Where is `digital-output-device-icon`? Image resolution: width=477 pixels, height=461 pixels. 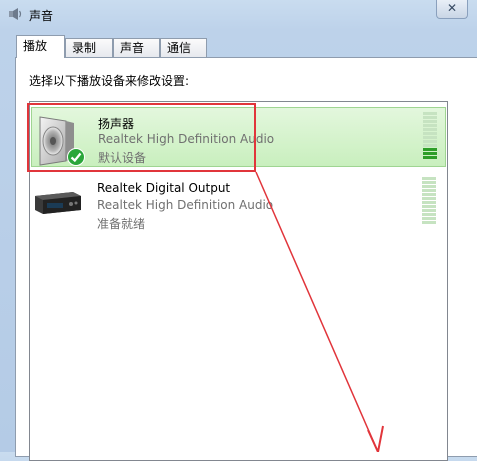
digital-output-device-icon is located at coordinates (58, 203).